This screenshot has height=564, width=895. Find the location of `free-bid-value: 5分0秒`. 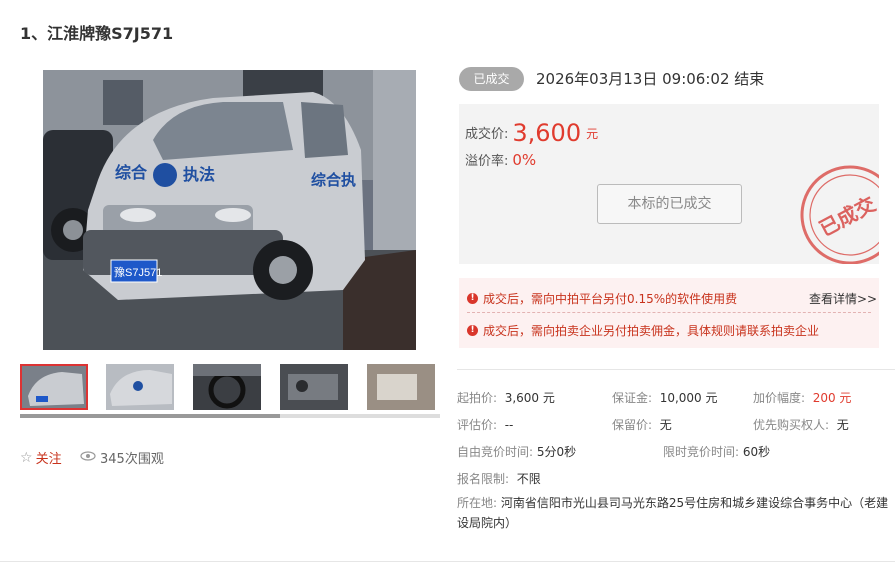

free-bid-value: 5分0秒 is located at coordinates (556, 452).